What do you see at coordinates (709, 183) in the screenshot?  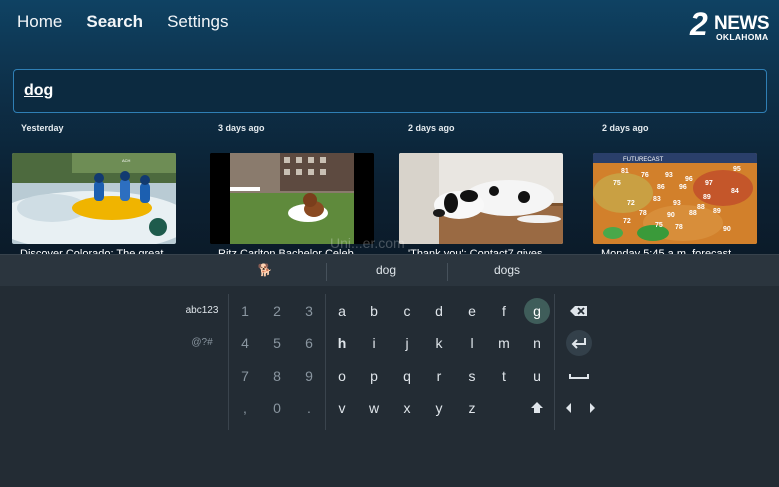 I see `svg-text: 97` at bounding box center [709, 183].